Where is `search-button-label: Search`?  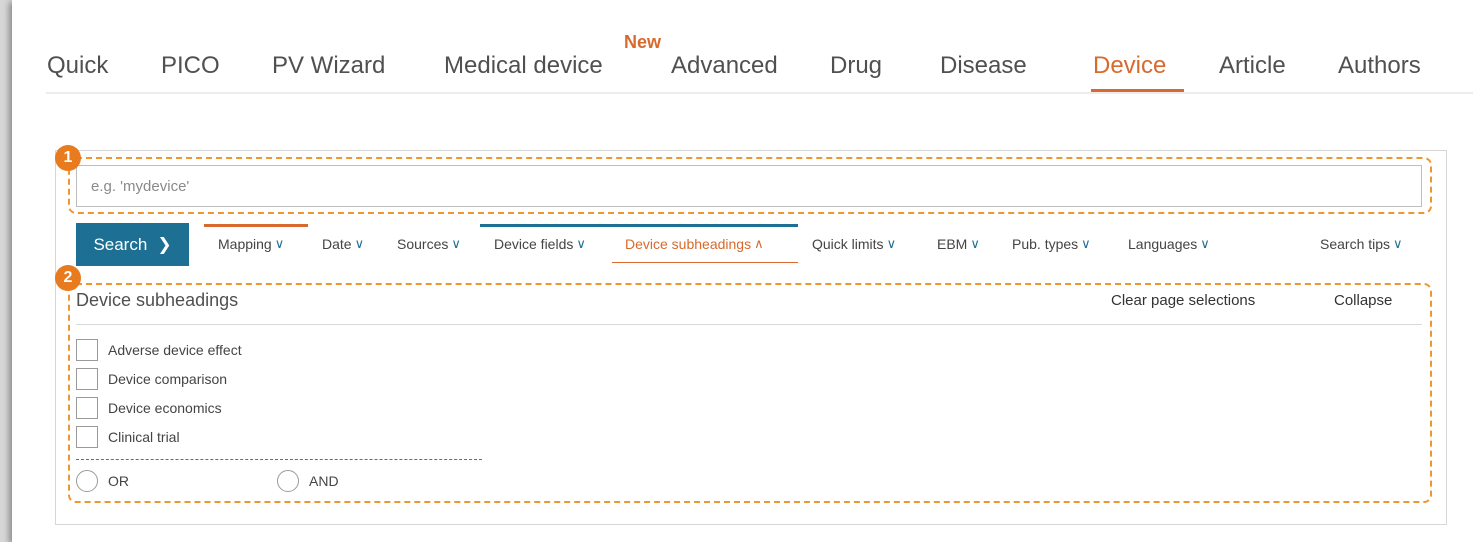 search-button-label: Search is located at coordinates (120, 244).